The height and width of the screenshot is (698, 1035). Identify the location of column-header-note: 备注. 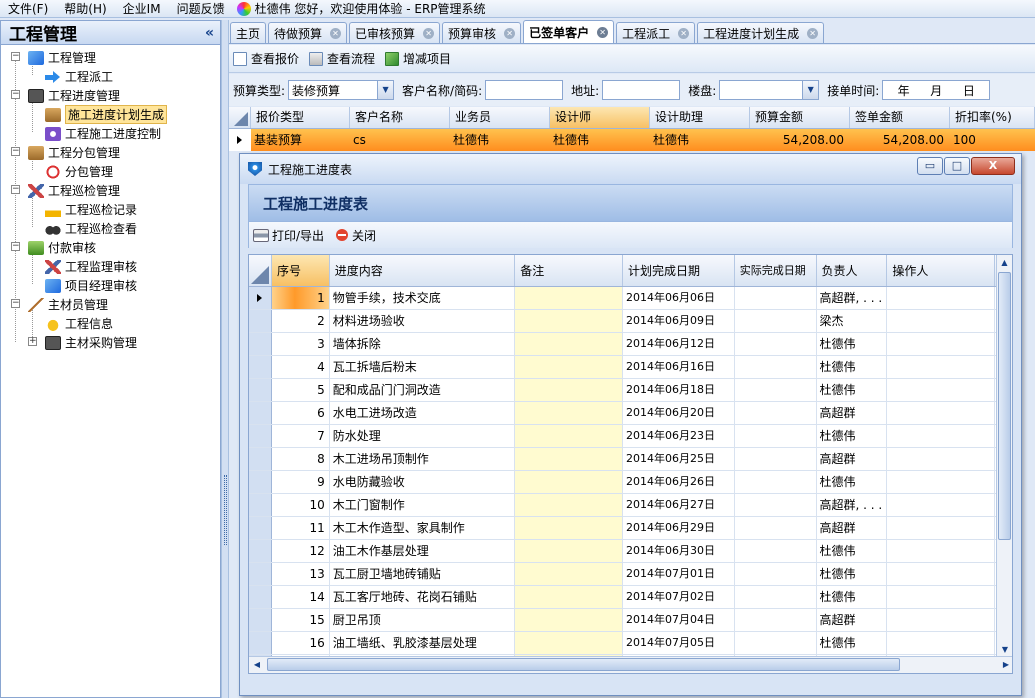
(569, 270).